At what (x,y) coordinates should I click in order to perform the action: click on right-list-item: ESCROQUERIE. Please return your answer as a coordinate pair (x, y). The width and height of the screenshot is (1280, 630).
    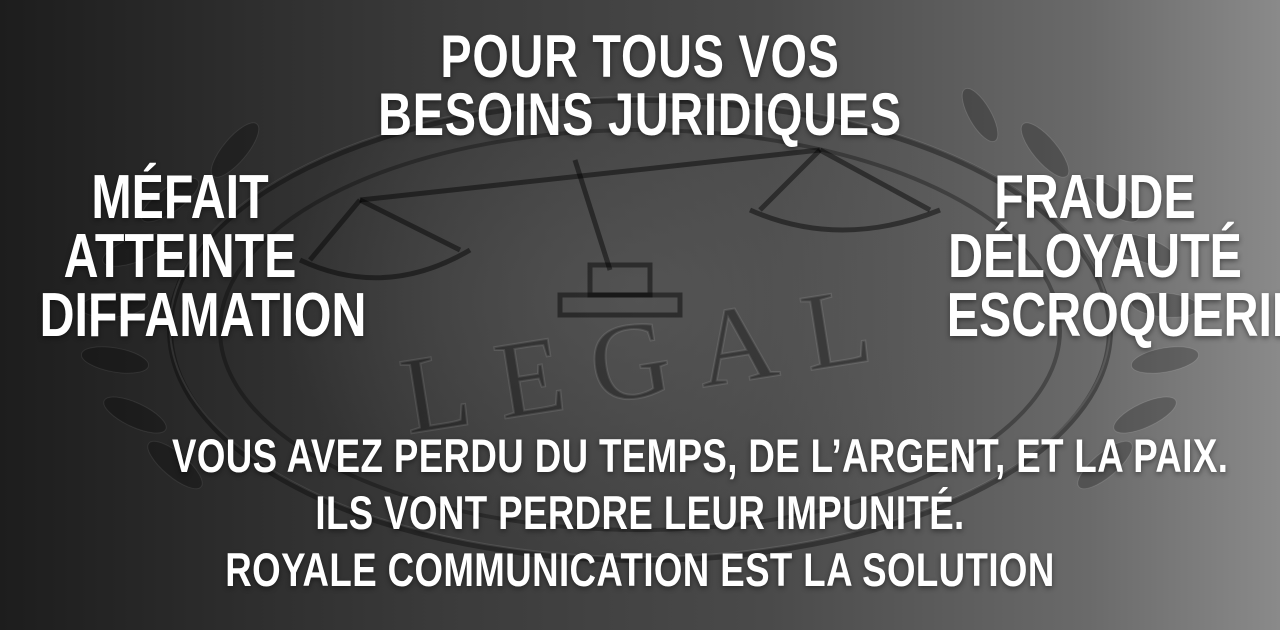
    Looking at the image, I should click on (1113, 315).